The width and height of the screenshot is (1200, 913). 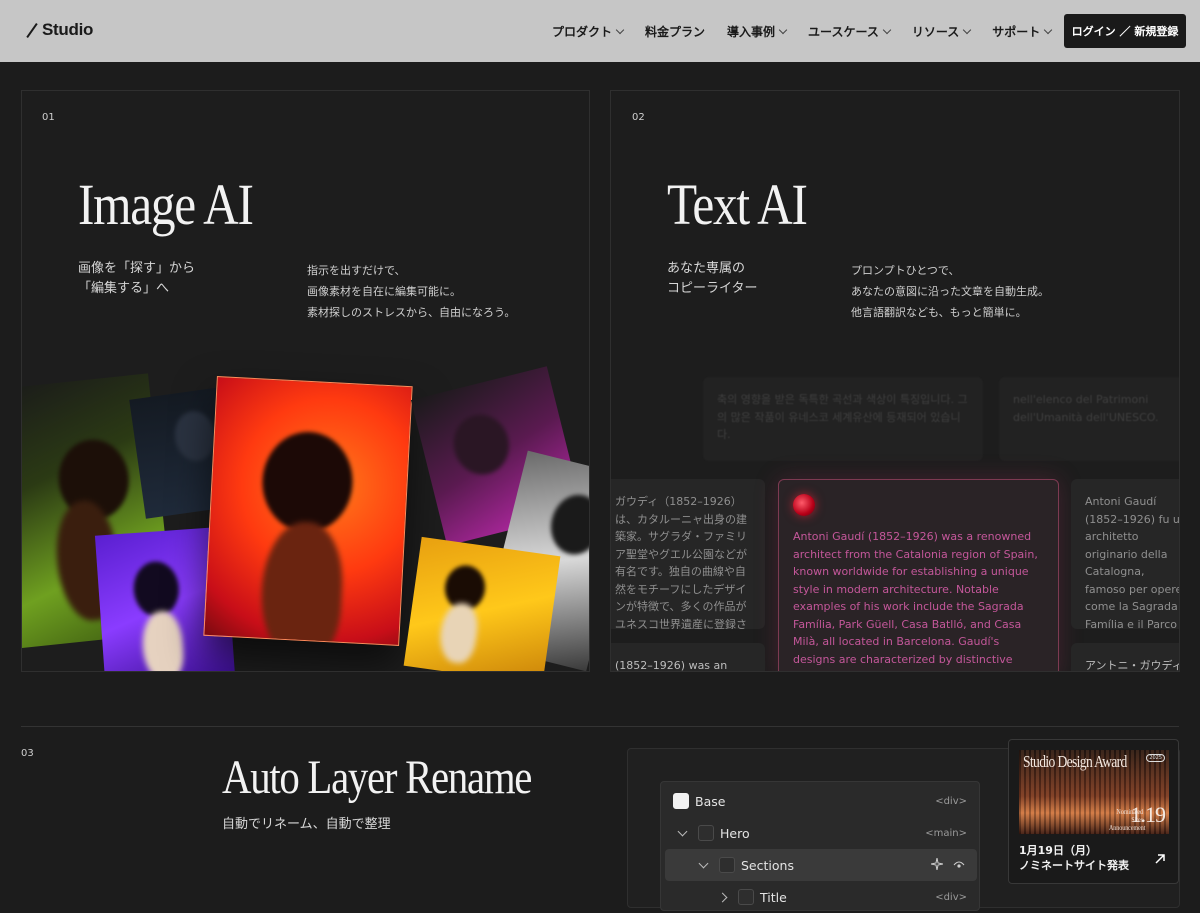 What do you see at coordinates (722, 897) in the screenshot?
I see `chevron-right-icon` at bounding box center [722, 897].